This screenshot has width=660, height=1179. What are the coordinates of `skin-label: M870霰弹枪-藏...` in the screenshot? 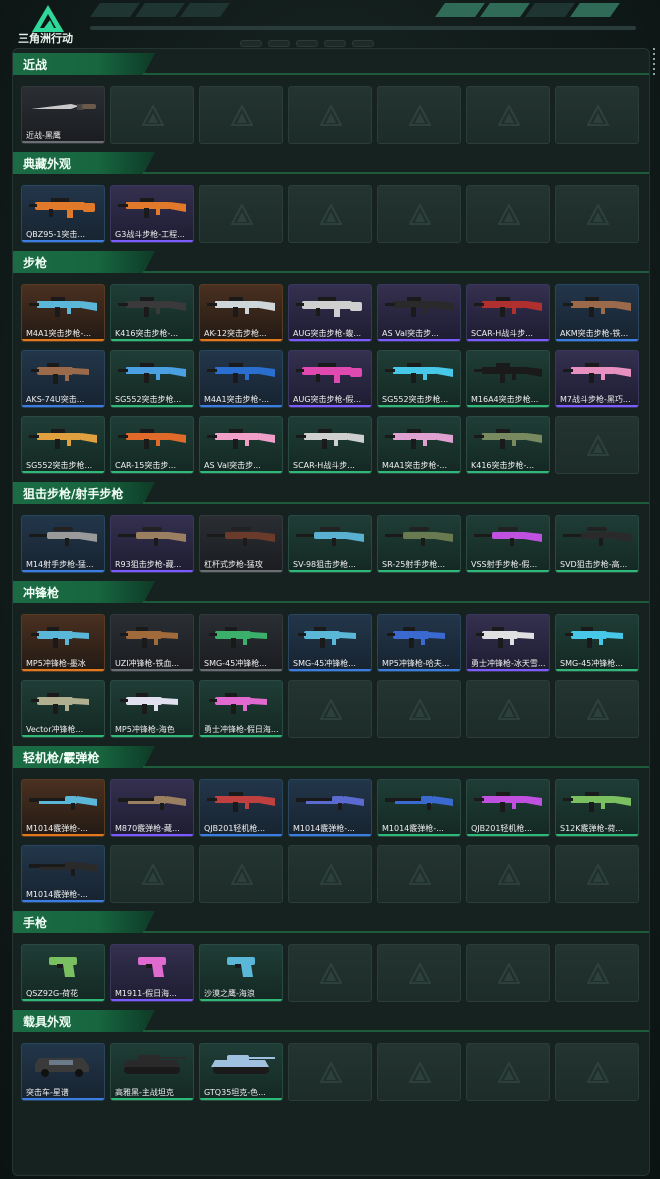 It's located at (147, 828).